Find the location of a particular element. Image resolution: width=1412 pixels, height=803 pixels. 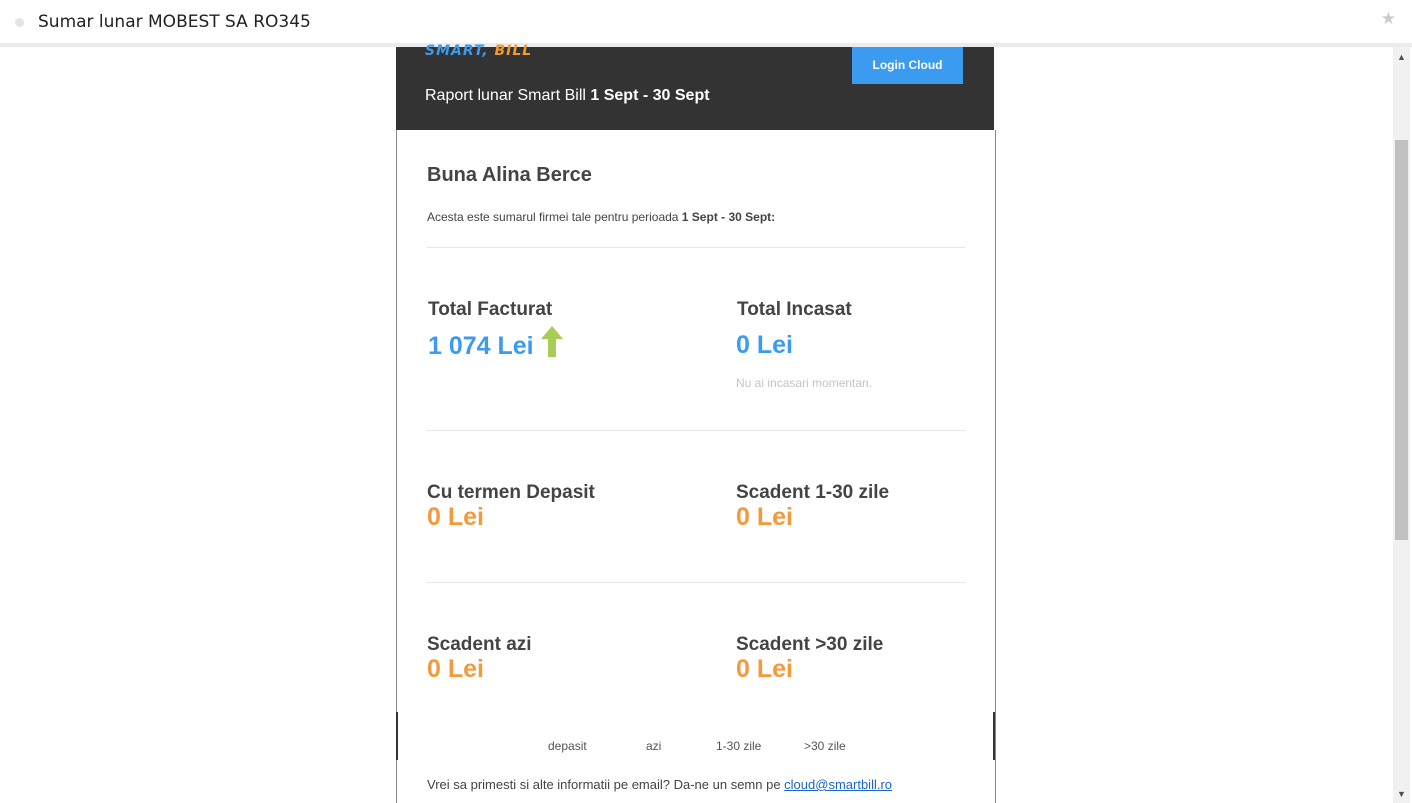

email-subject: Sumar lunar MOBEST SA RO345 is located at coordinates (174, 22).